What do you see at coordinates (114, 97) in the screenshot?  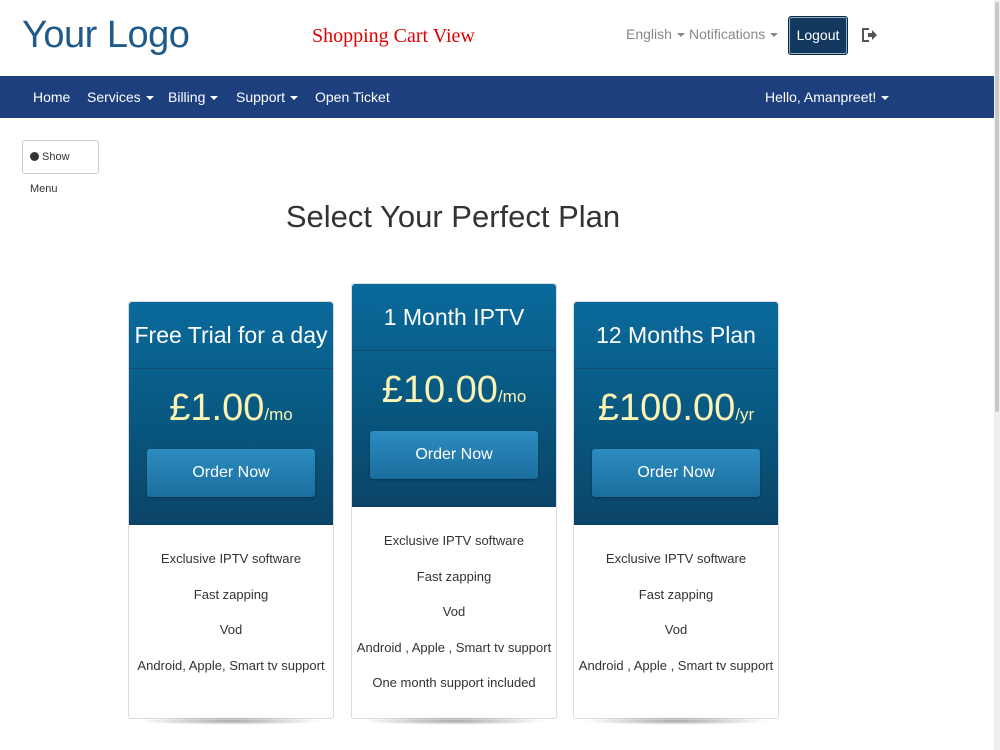 I see `nav-services-label: Services` at bounding box center [114, 97].